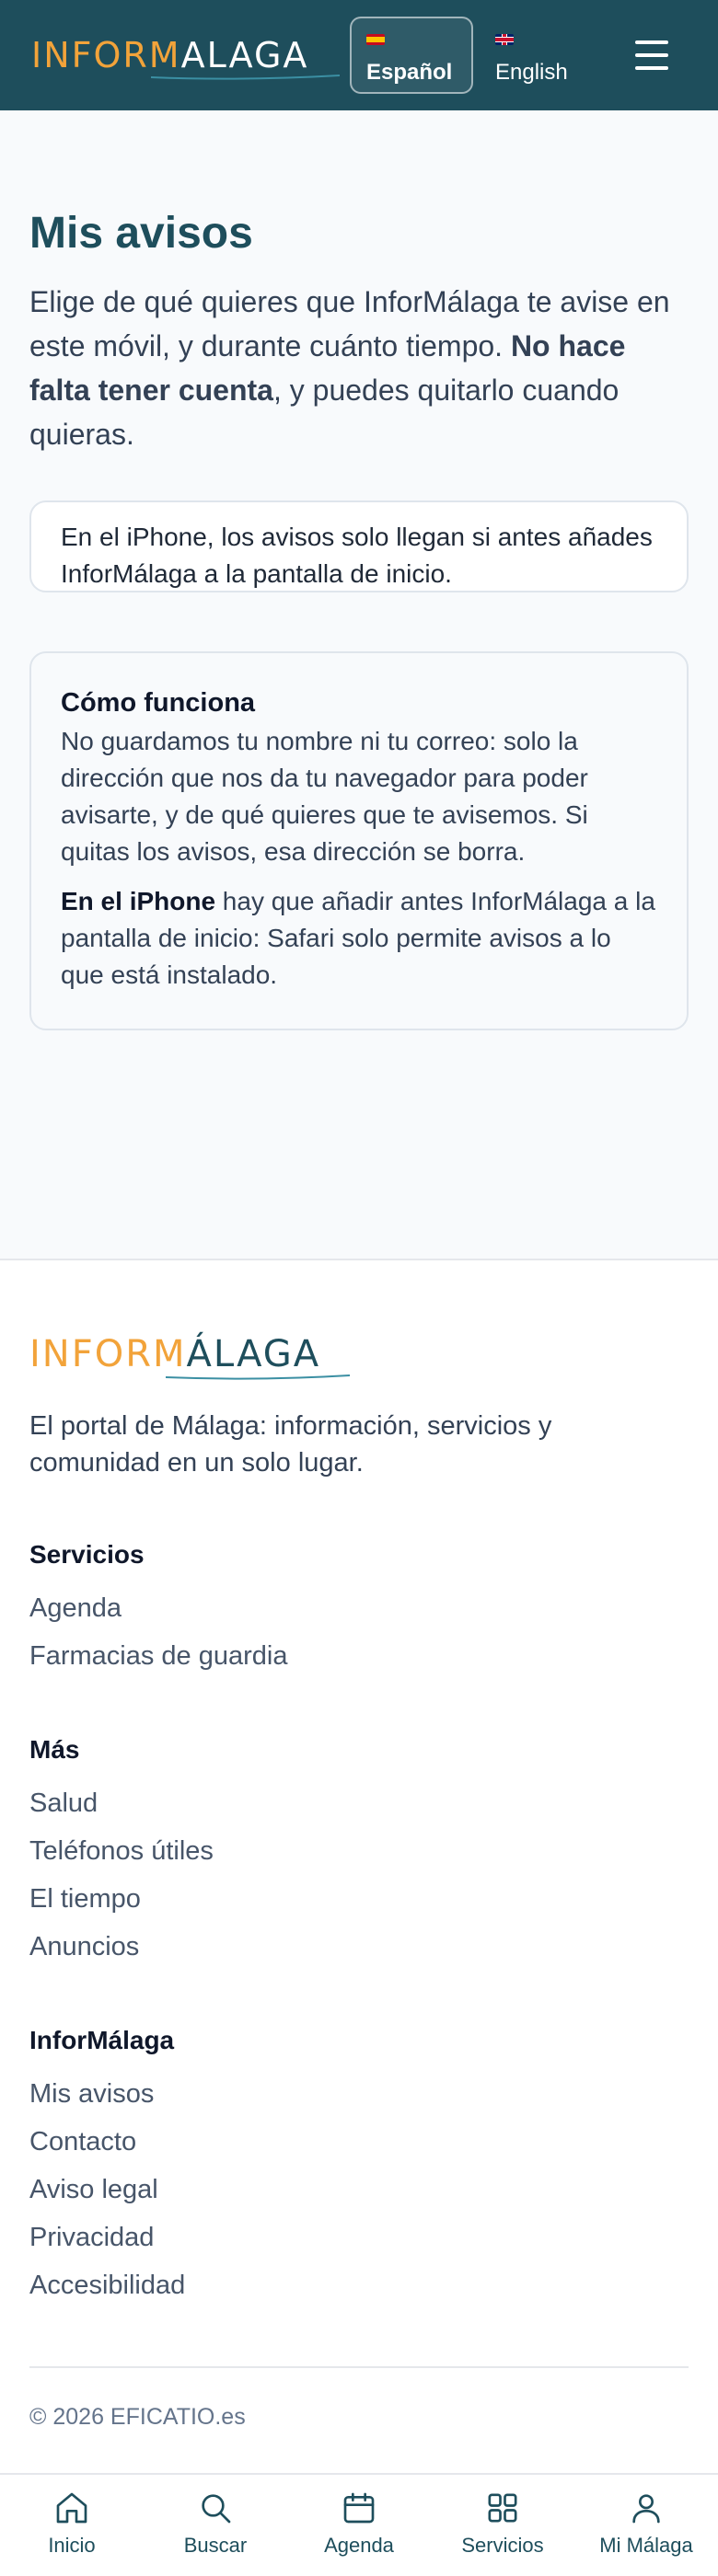 The image size is (718, 2576). What do you see at coordinates (411, 55) in the screenshot?
I see `language-button-es: Español` at bounding box center [411, 55].